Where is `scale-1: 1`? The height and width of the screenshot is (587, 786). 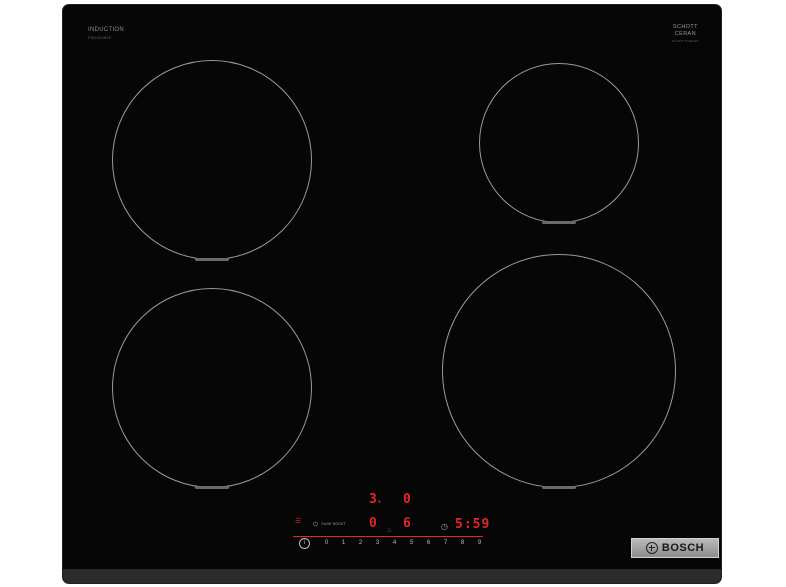 scale-1: 1 is located at coordinates (343, 543).